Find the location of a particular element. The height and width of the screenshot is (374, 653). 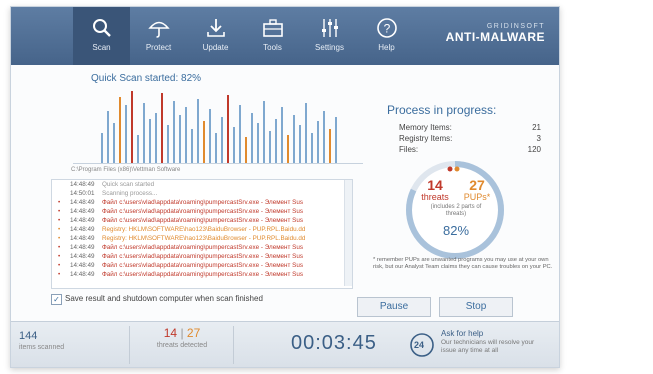

threats-detected-label: threats detected is located at coordinates (182, 345).